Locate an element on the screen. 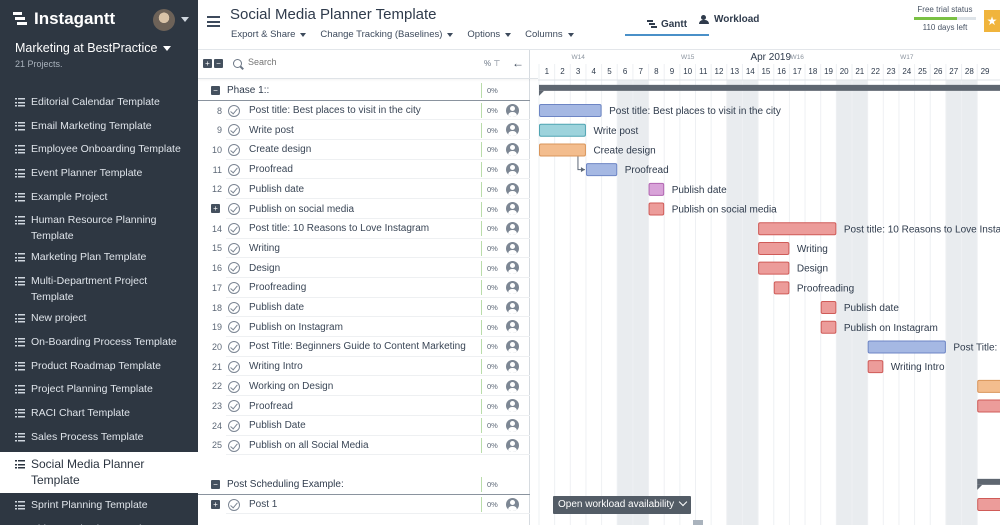 Image resolution: width=1000 pixels, height=525 pixels. table-row: 11 Proofread 0% is located at coordinates (364, 170).